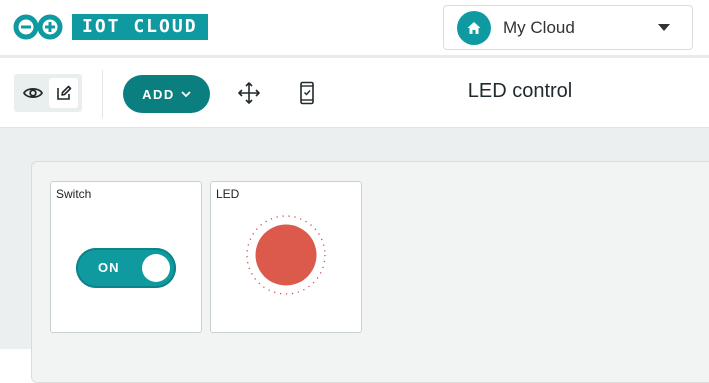 This screenshot has width=709, height=383. I want to click on switch-knob, so click(156, 268).